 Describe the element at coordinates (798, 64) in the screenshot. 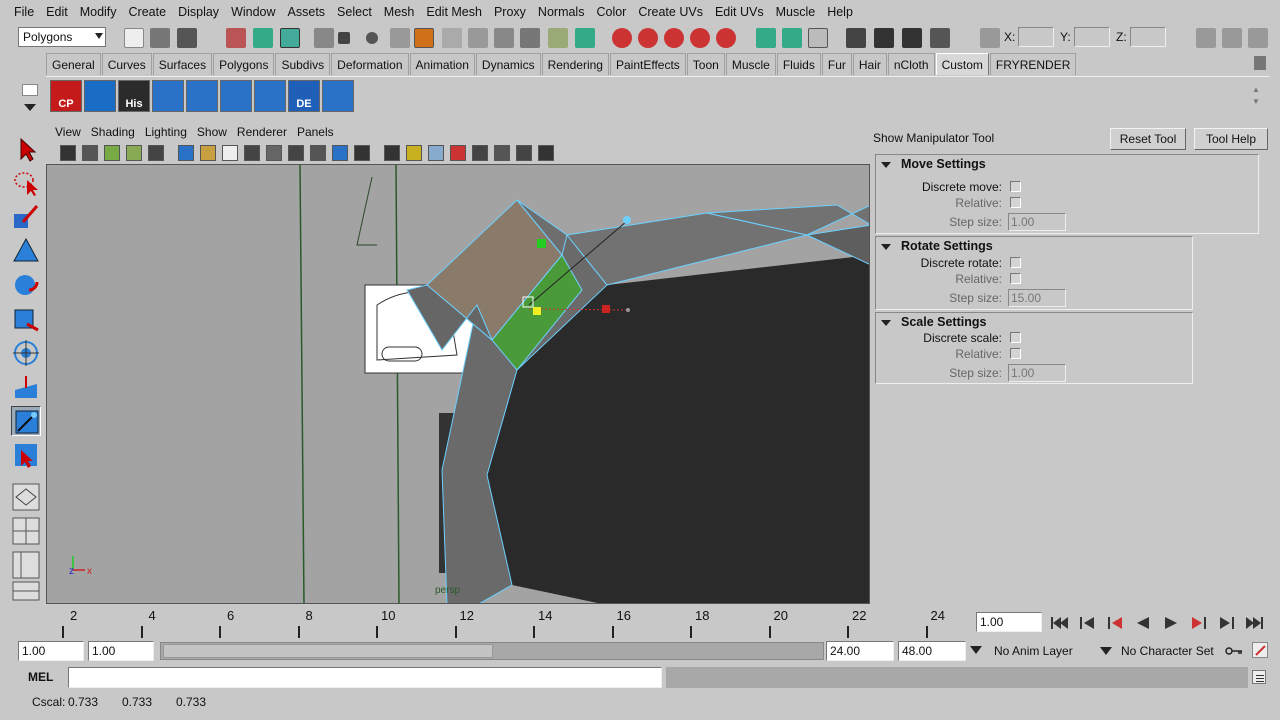

I see `shelf-tab-fluids: Fluids` at that location.